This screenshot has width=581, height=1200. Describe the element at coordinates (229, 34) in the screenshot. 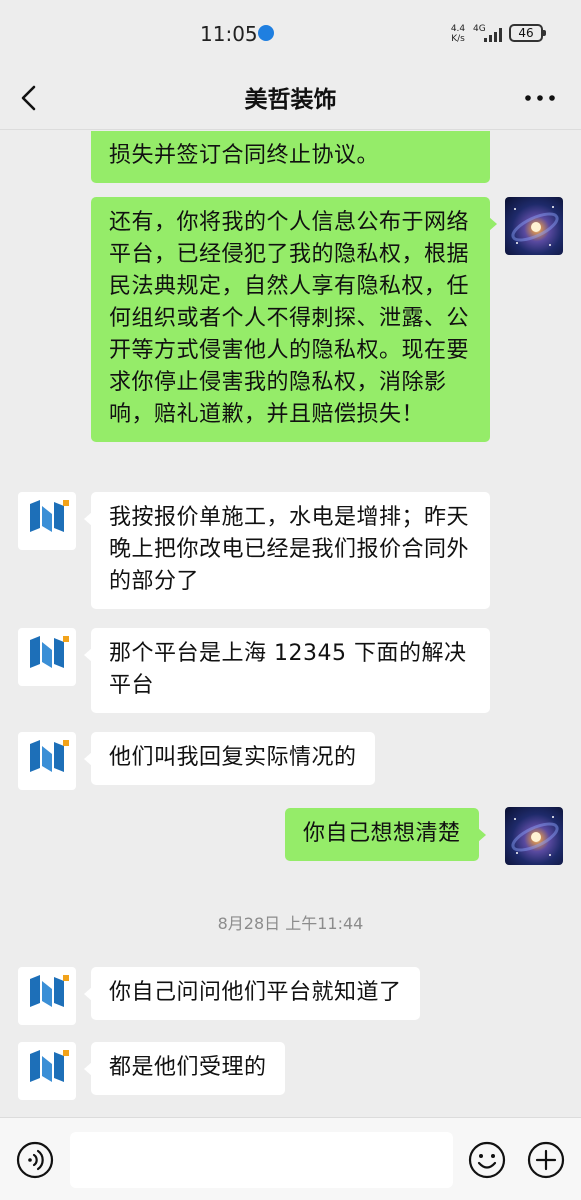

I see `status-time: 11:05` at that location.